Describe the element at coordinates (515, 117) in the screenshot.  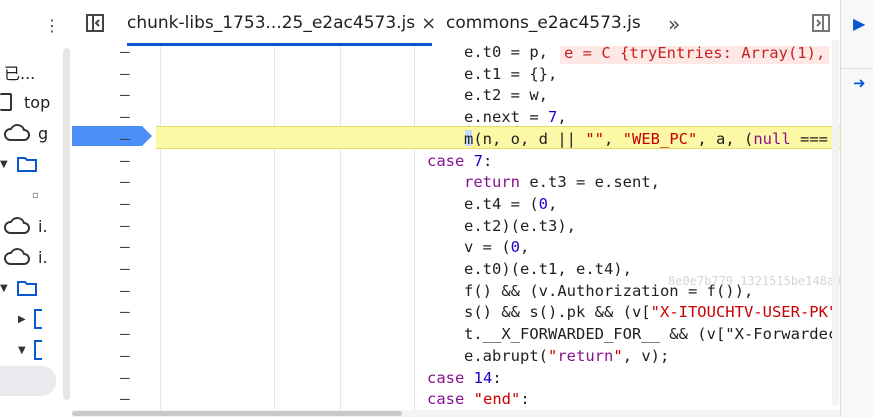
I see `code-text: e.next = 7,` at that location.